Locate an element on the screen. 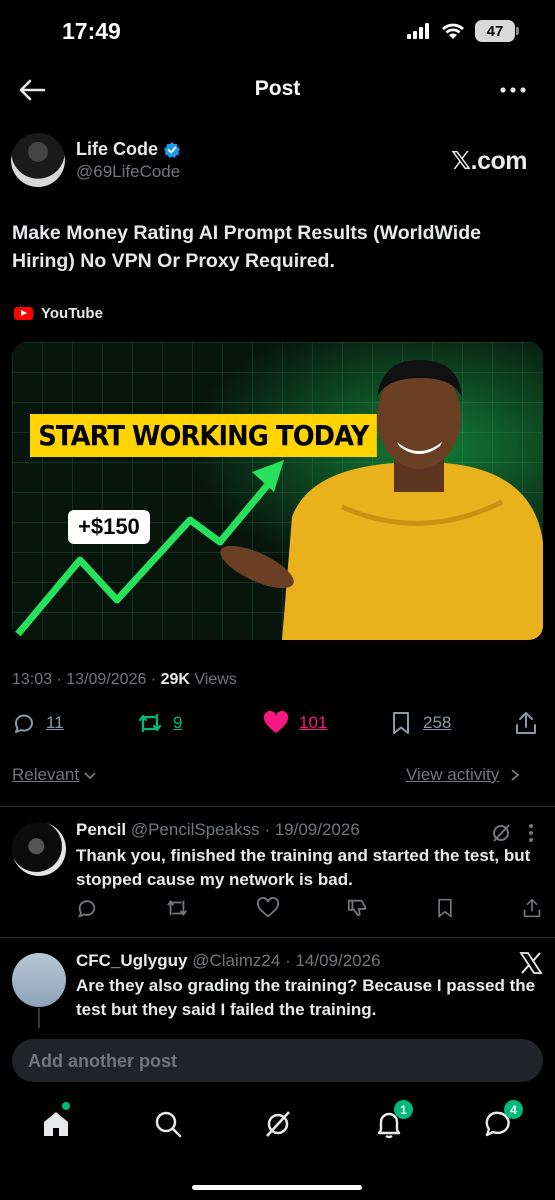 This screenshot has width=555, height=1200. bottom-tab-bar: 1 4 is located at coordinates (277, 1126).